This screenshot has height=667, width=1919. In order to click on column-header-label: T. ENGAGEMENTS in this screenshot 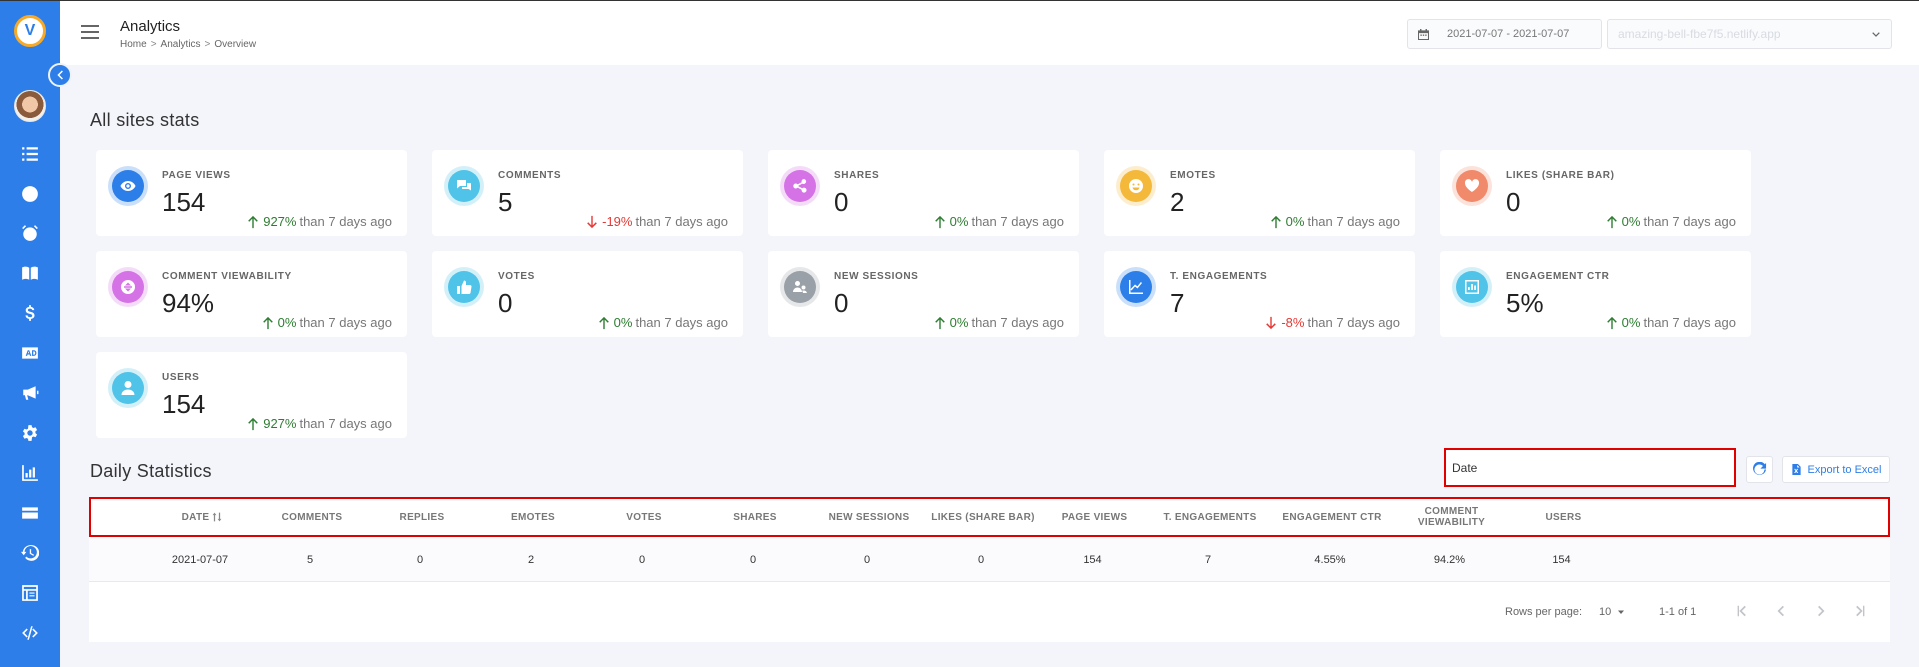, I will do `click(1210, 517)`.